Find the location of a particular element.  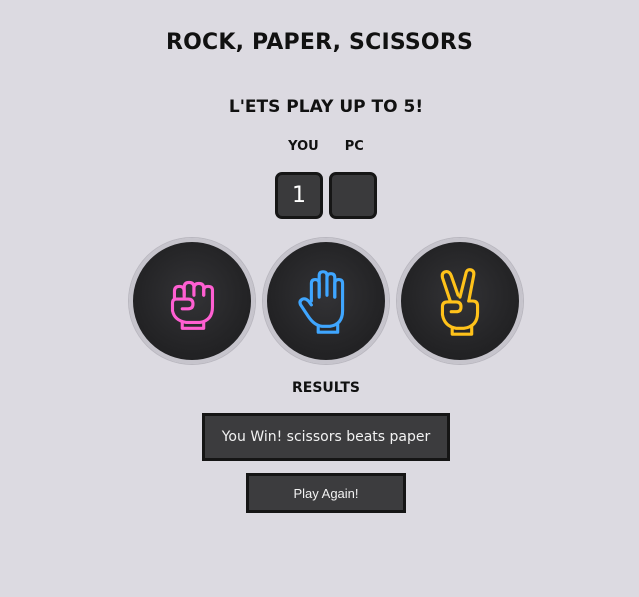

result-message: You Win! scissors beats paper is located at coordinates (326, 437).